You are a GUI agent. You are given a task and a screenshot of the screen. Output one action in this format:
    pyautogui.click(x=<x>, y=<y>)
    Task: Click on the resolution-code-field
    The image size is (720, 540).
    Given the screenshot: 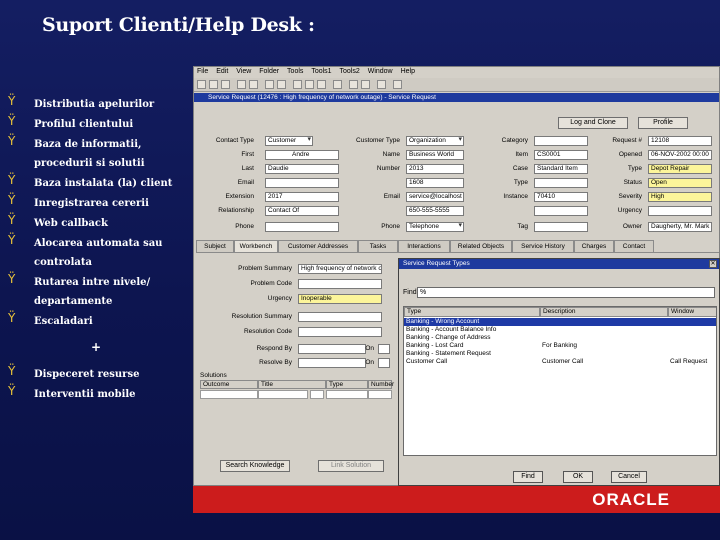 What is the action you would take?
    pyautogui.click(x=340, y=332)
    